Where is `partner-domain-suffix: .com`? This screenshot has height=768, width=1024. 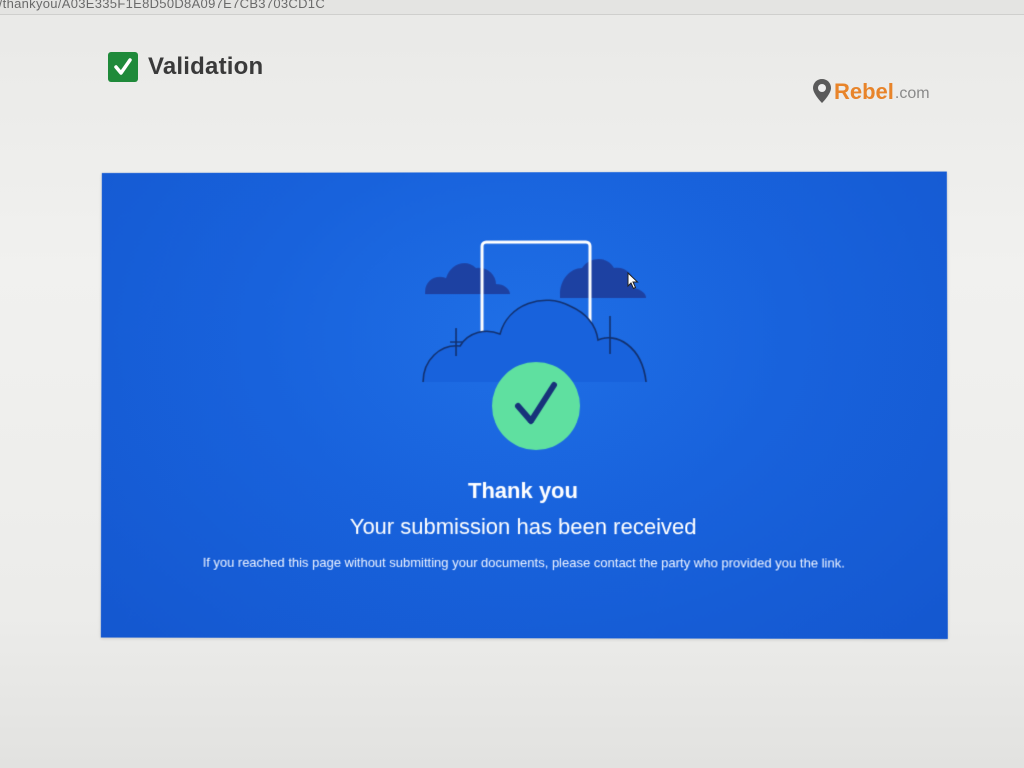 partner-domain-suffix: .com is located at coordinates (912, 93).